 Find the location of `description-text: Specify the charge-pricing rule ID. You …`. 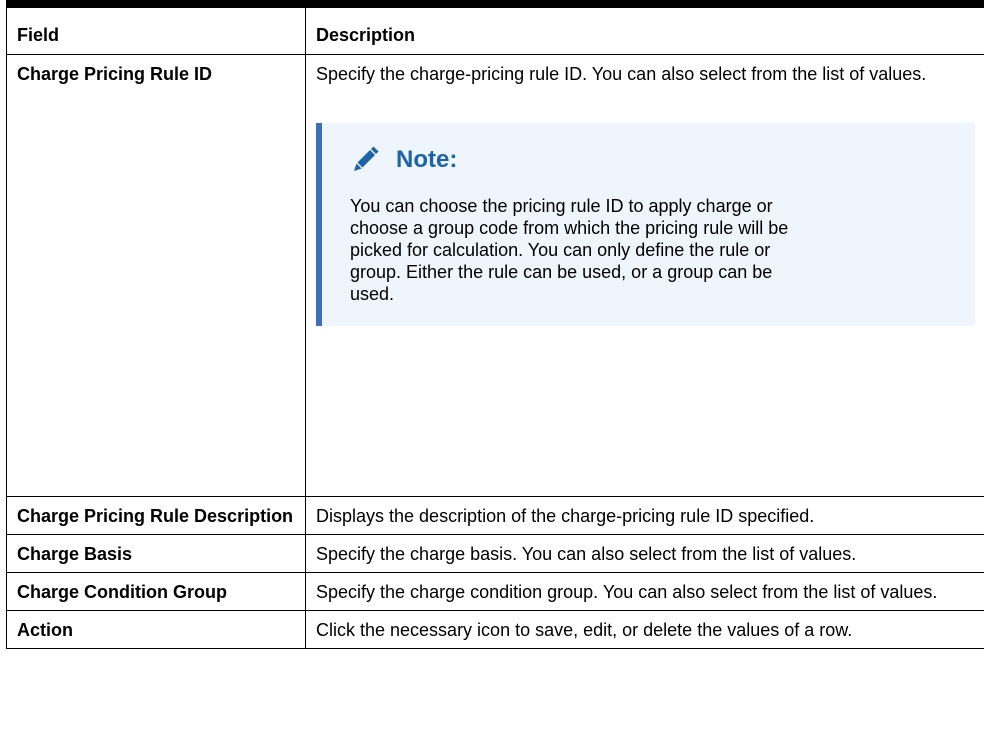

description-text: Specify the charge-pricing rule ID. You … is located at coordinates (621, 74).